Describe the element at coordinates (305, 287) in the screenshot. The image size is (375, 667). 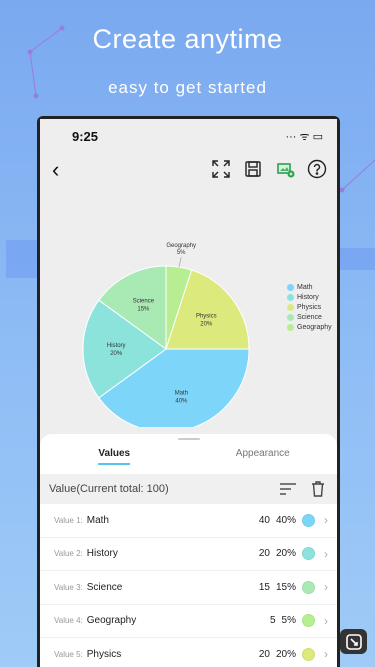
I see `legend-label: Math` at that location.